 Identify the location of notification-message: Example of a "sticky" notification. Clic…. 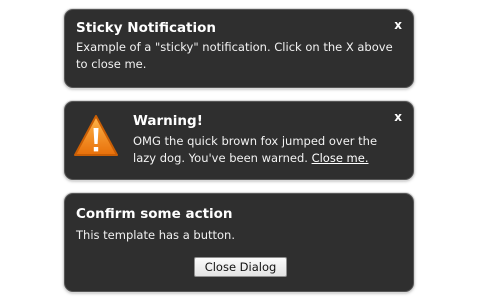
(234, 55).